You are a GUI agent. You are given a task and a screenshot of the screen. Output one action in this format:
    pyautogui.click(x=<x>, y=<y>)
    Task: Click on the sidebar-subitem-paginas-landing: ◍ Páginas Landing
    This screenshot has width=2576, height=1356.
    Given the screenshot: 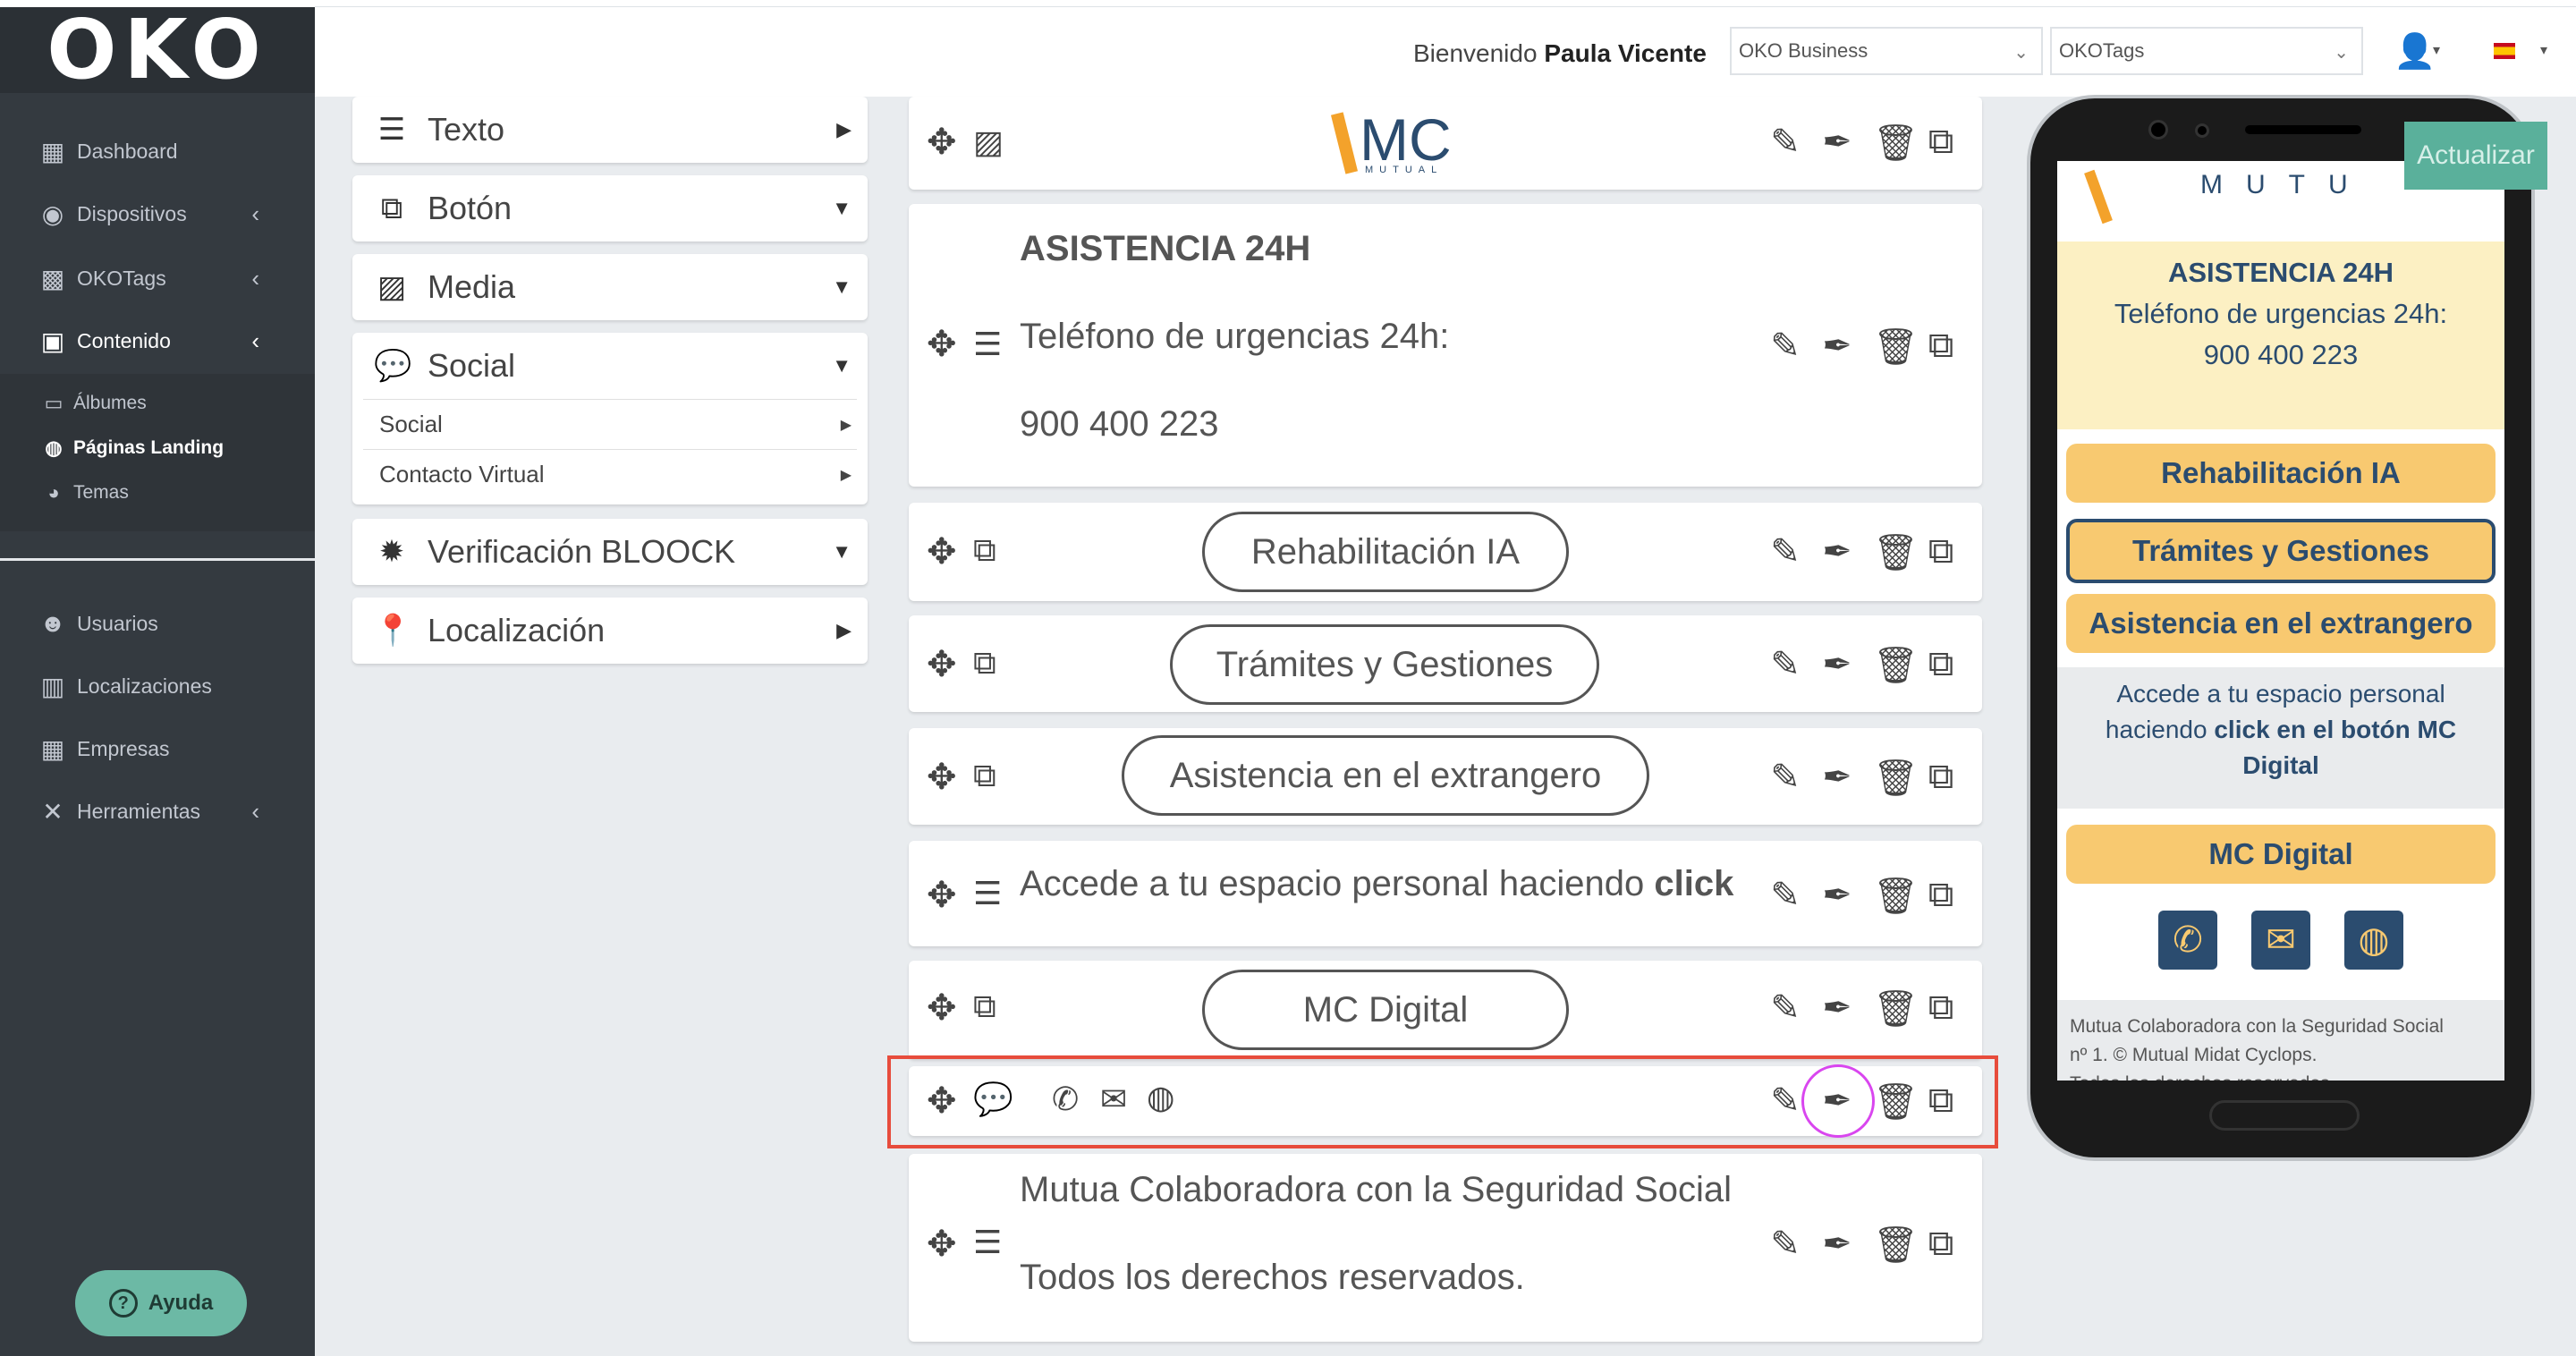 What is the action you would take?
    pyautogui.click(x=157, y=448)
    